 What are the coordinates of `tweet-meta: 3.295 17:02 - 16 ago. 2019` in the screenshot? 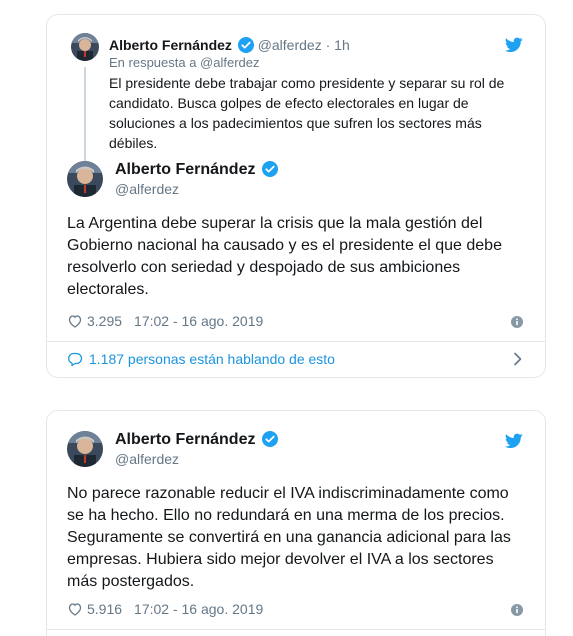 It's located at (165, 321).